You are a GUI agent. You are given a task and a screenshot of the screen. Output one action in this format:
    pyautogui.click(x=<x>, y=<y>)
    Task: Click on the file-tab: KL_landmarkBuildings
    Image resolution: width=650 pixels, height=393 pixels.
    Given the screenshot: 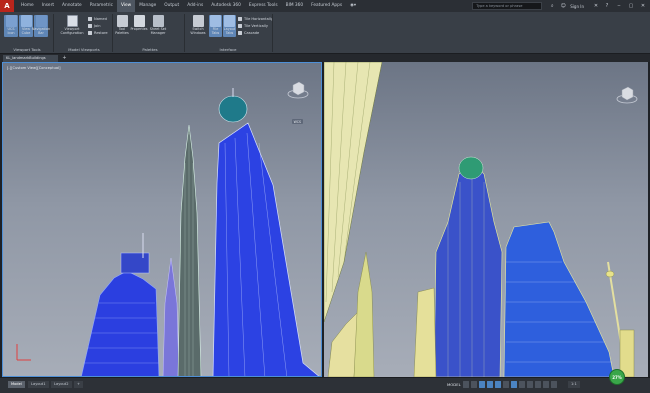 What is the action you would take?
    pyautogui.click(x=30, y=58)
    